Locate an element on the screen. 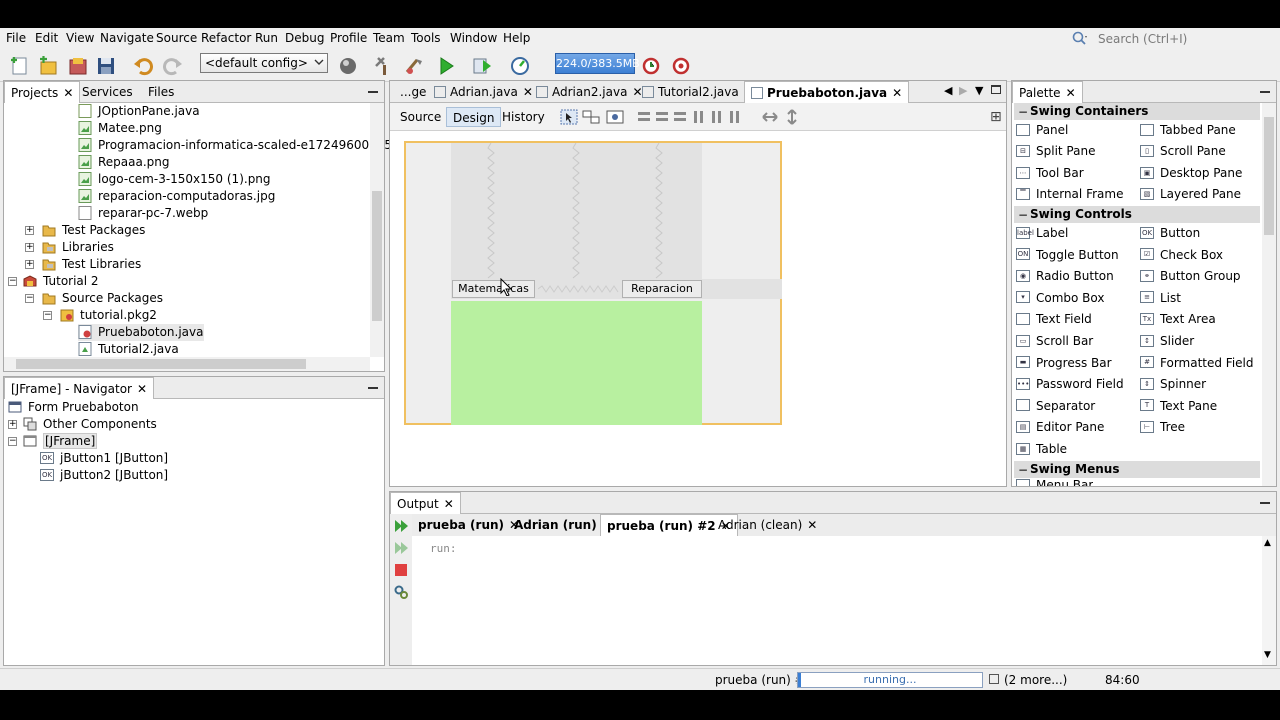 Image resolution: width=1280 pixels, height=720 pixels. jframe-form: Matematicas Reparacion is located at coordinates (593, 283).